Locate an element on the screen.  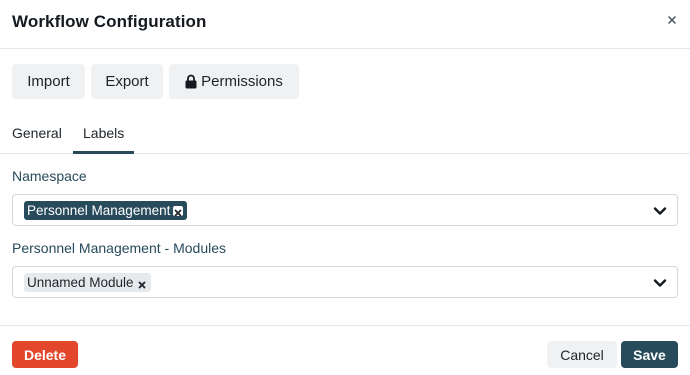
permissions-label: Permissions is located at coordinates (242, 81).